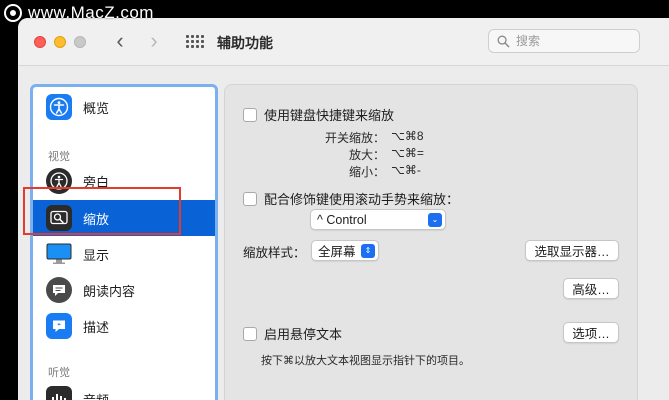  Describe the element at coordinates (13, 13) in the screenshot. I see `watermark-logo-icon` at that location.